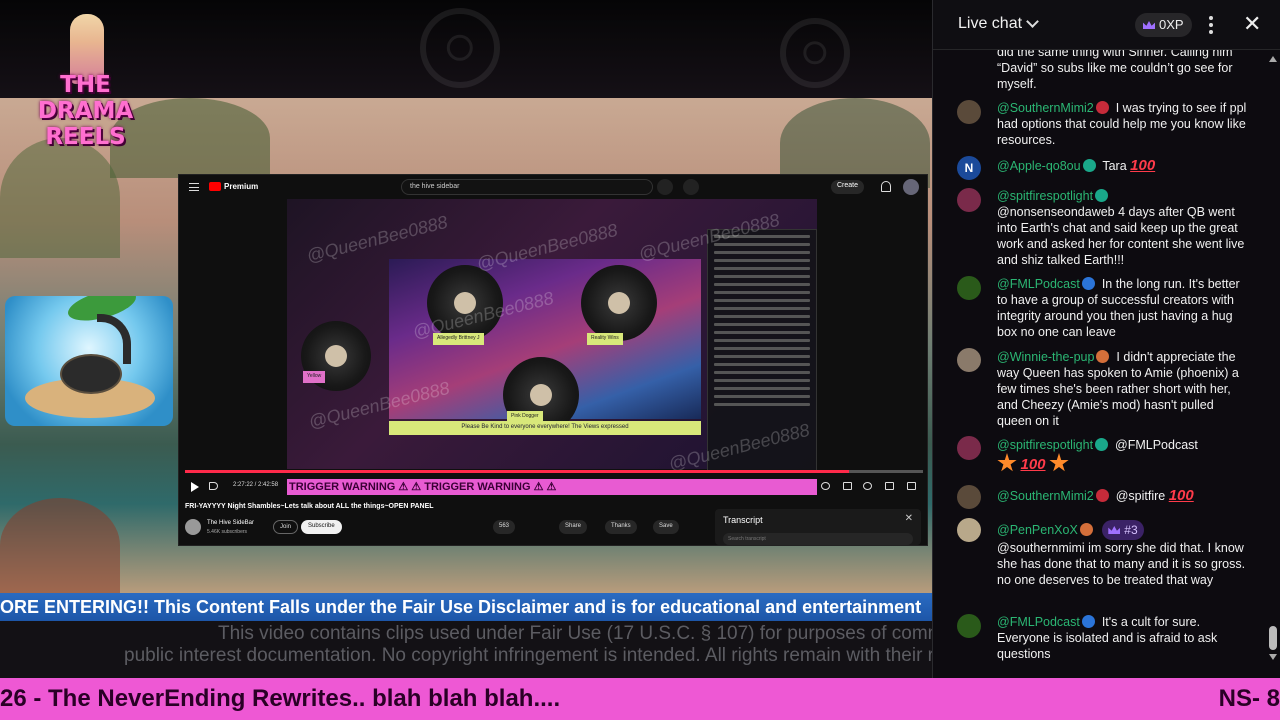 The image size is (1280, 720). Describe the element at coordinates (573, 527) in the screenshot. I see `share-button: Share` at that location.